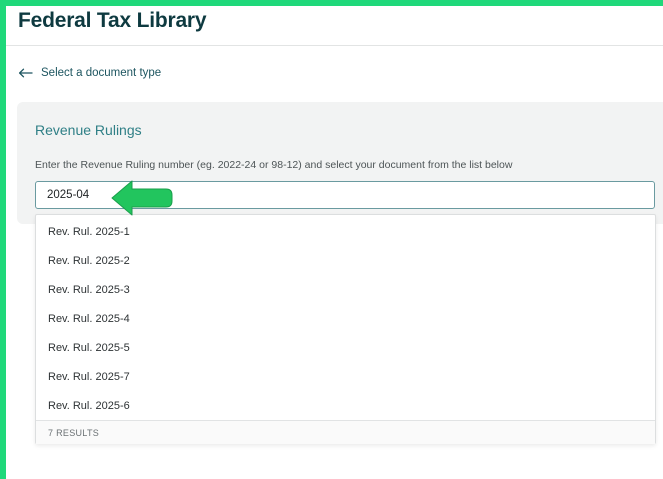  Describe the element at coordinates (345, 318) in the screenshot. I see `result-option: Rev. Rul. 2025-4` at that location.